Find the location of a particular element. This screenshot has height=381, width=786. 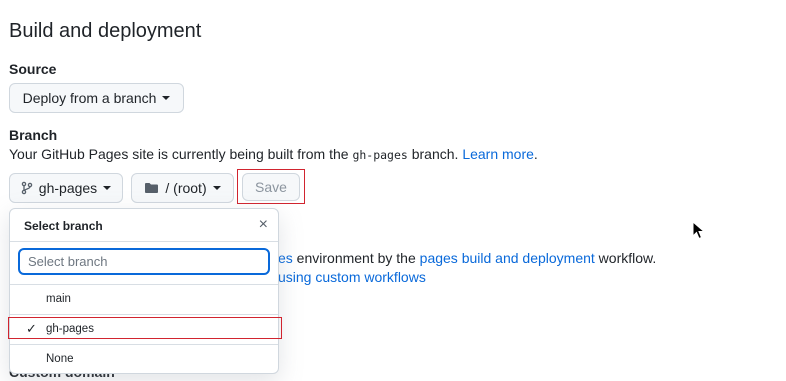

workflow-text-end: workflow. is located at coordinates (625, 258).